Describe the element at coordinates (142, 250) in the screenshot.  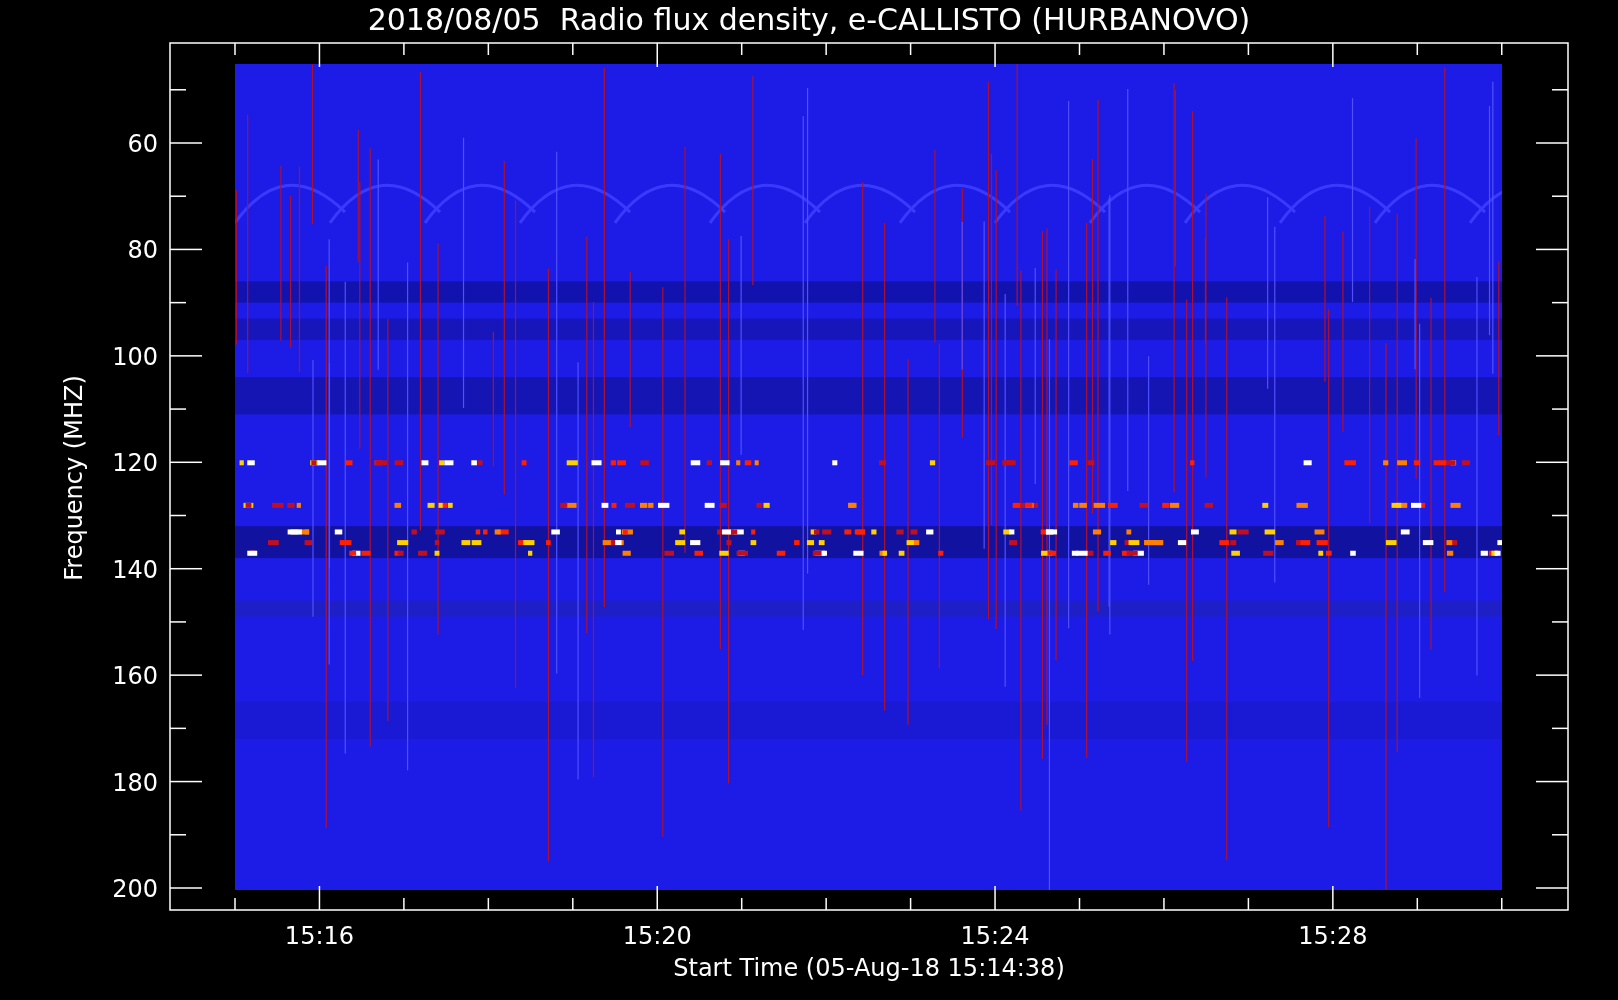
I see `y-tick-label: 80` at that location.